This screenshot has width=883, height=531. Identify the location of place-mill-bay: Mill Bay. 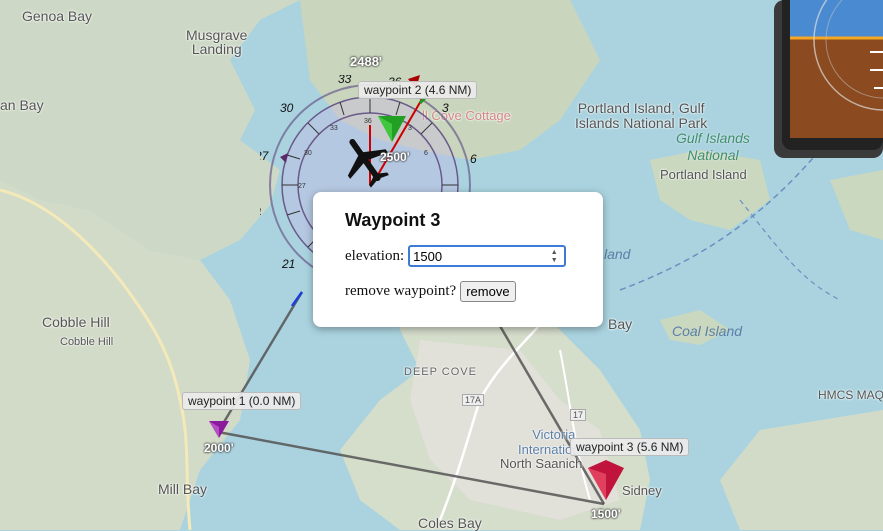
(183, 489).